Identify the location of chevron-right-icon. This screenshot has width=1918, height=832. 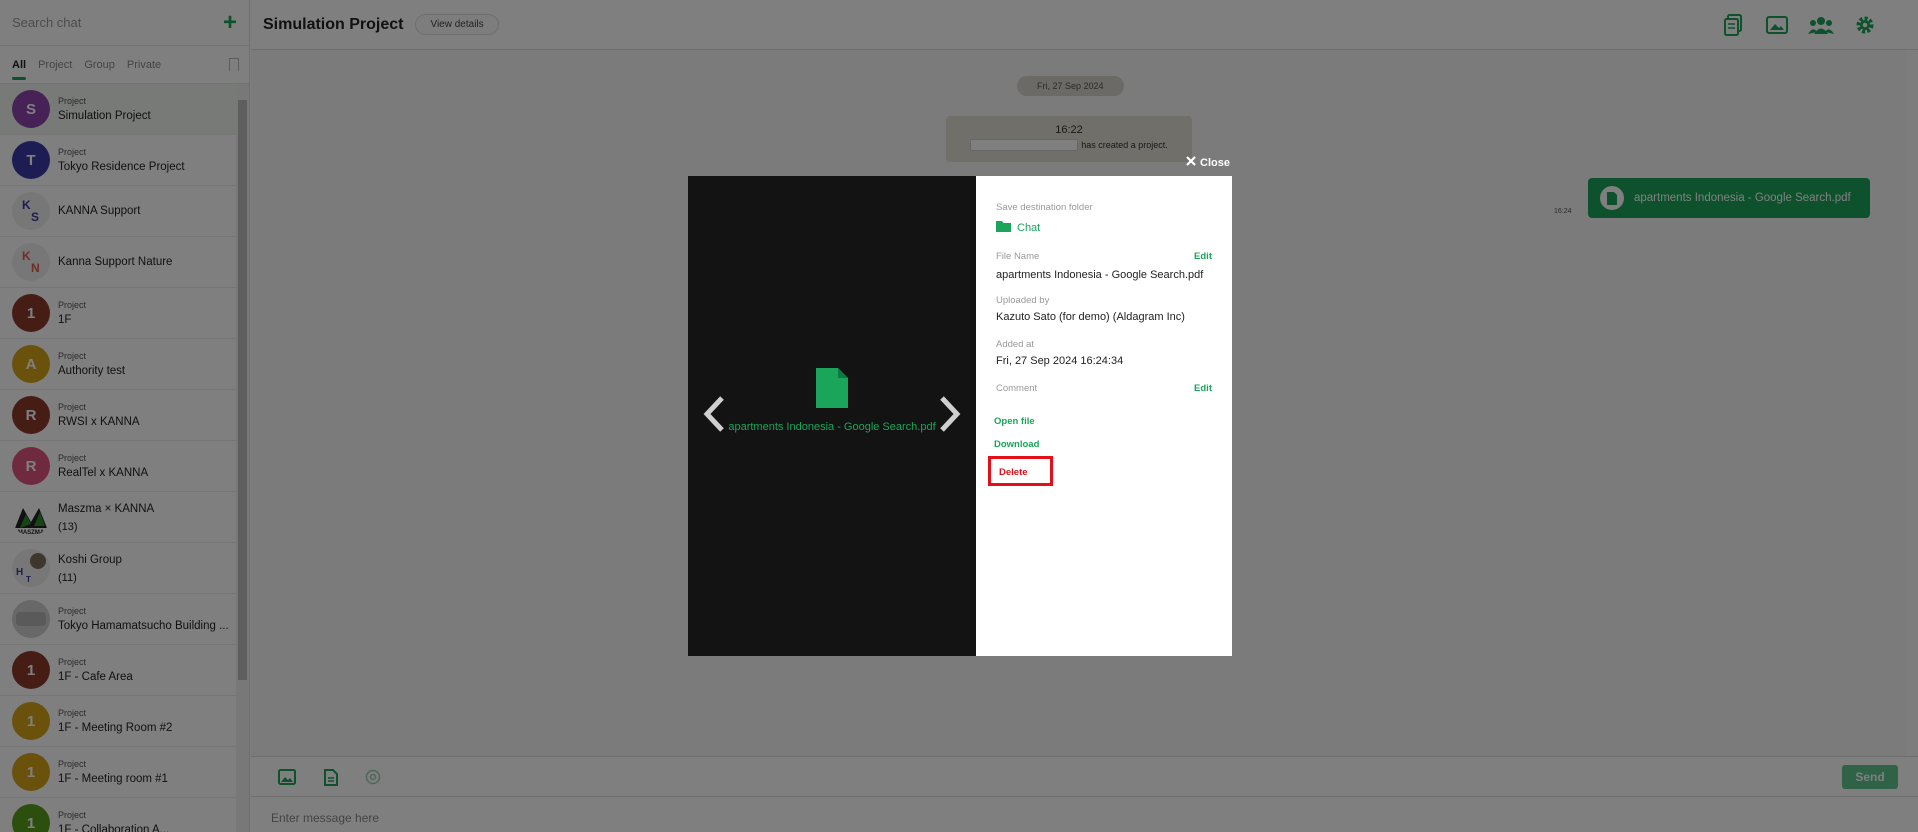
(950, 414).